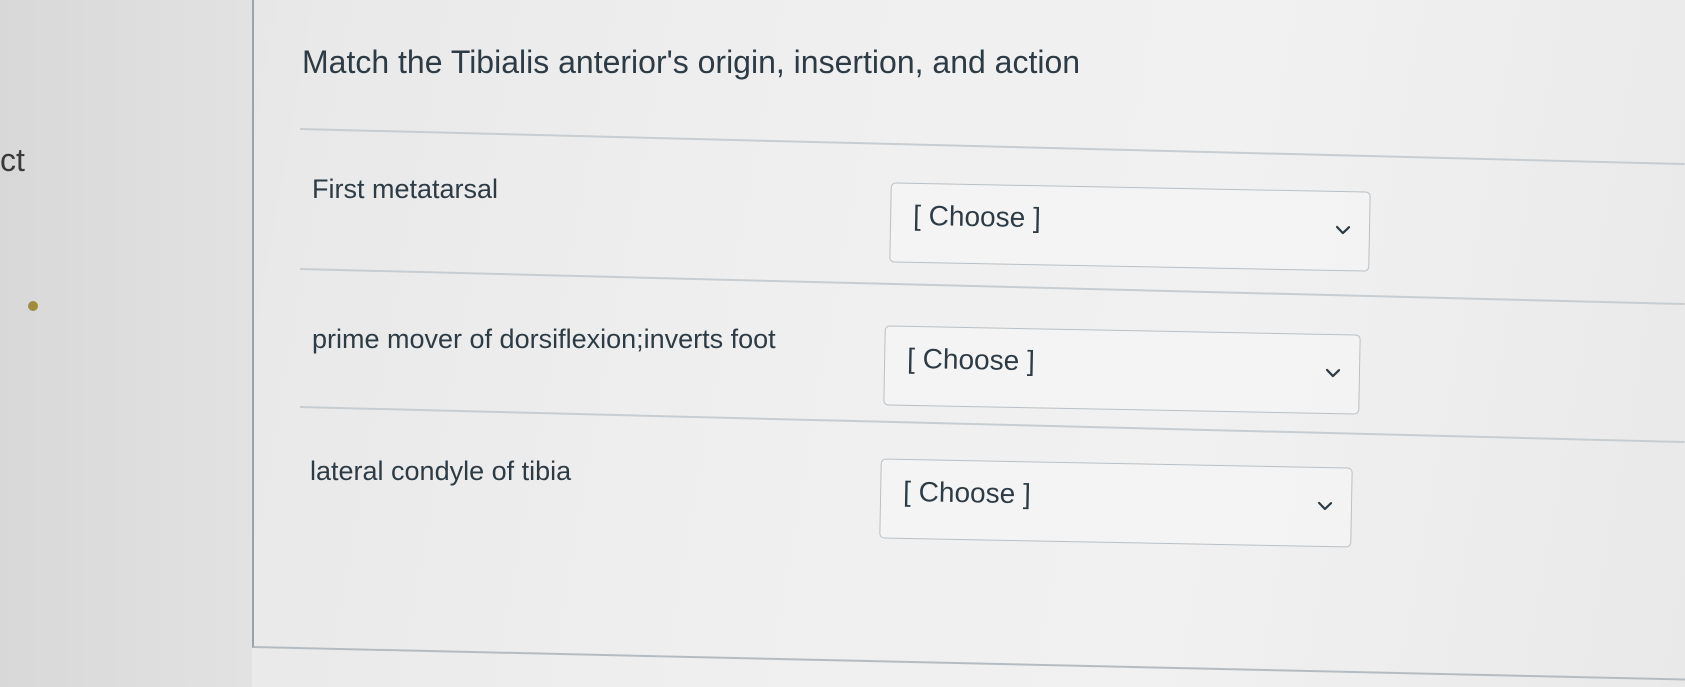 This screenshot has height=687, width=1685. What do you see at coordinates (441, 471) in the screenshot?
I see `answer-label: lateral condyle of tibia` at bounding box center [441, 471].